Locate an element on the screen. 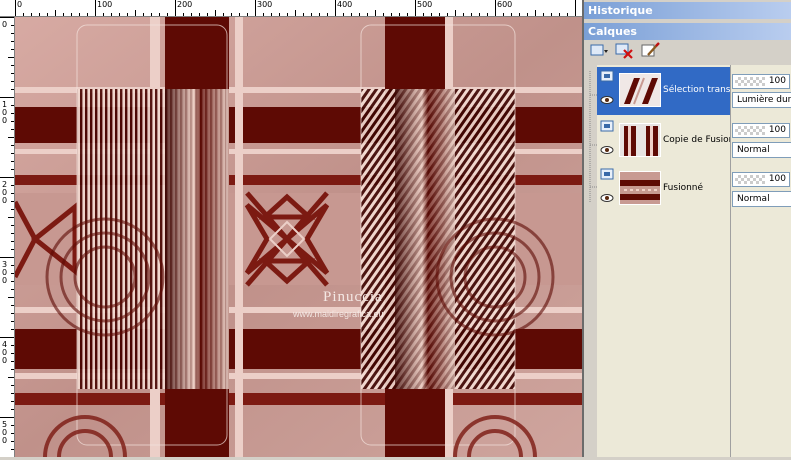 This screenshot has height=460, width=791. layer-tree-gutter is located at coordinates (590, 261).